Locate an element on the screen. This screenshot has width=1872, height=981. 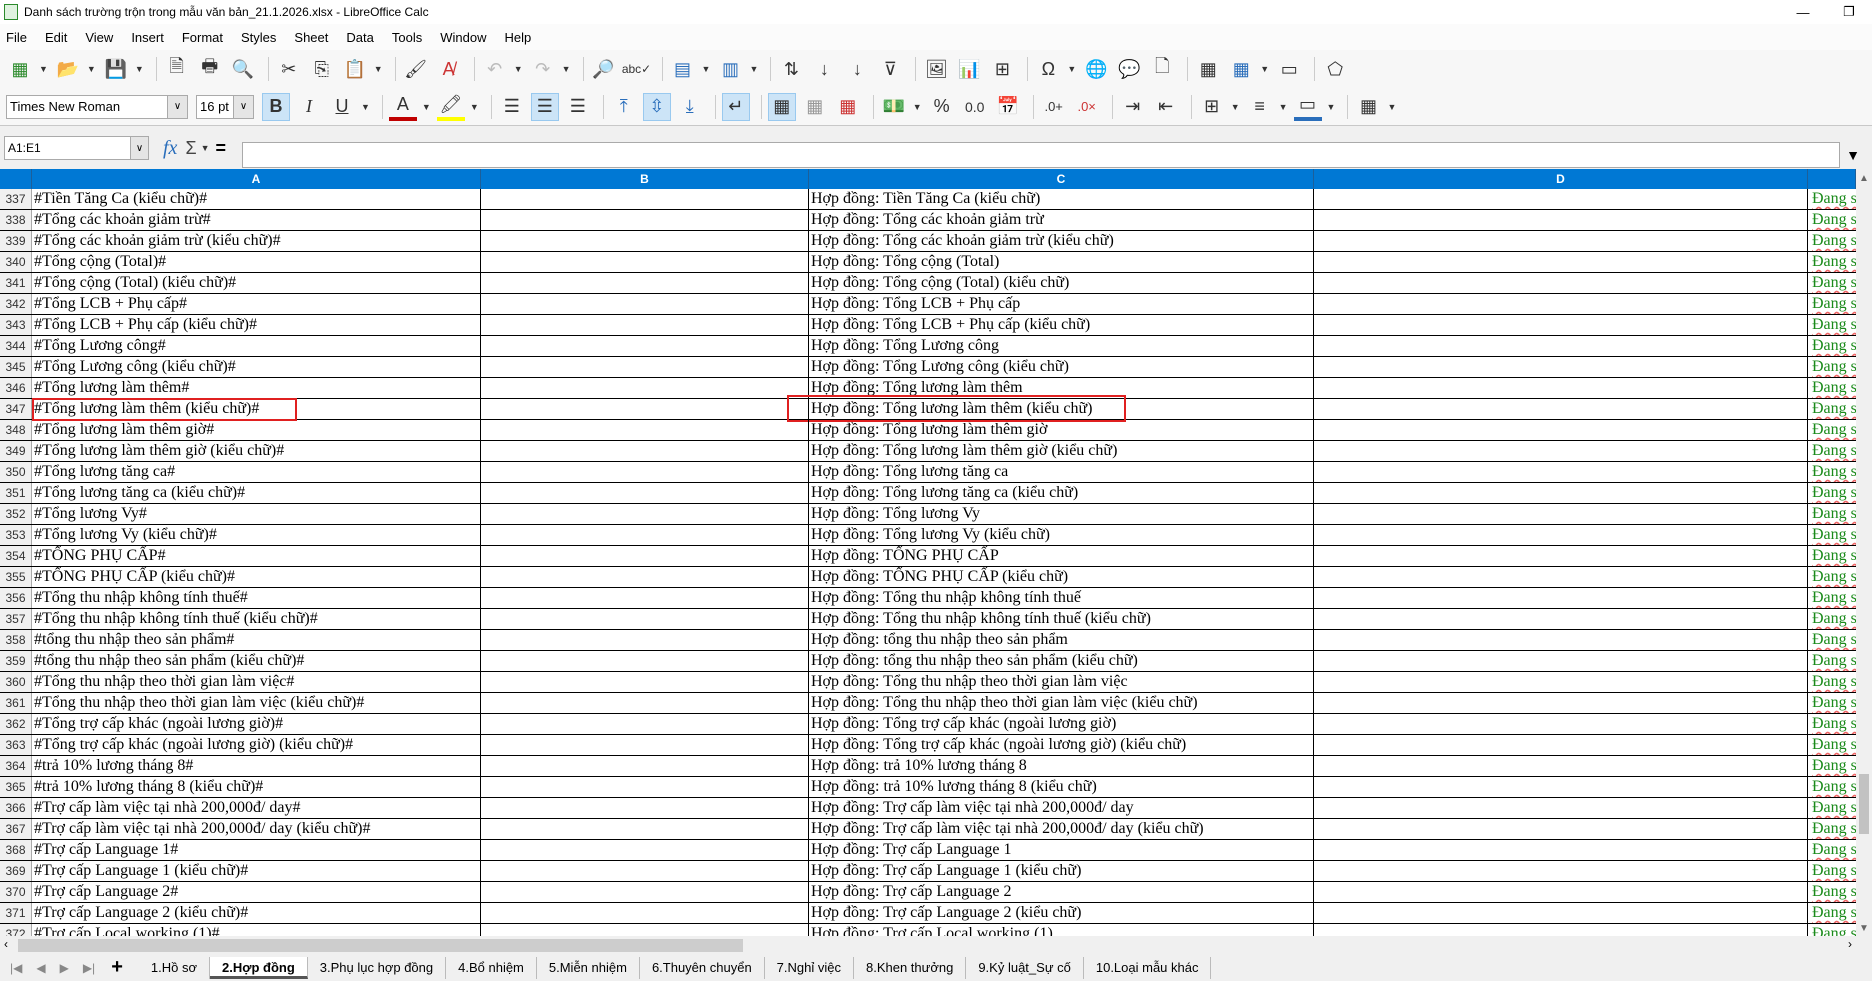
menu-data: Data is located at coordinates (359, 37).